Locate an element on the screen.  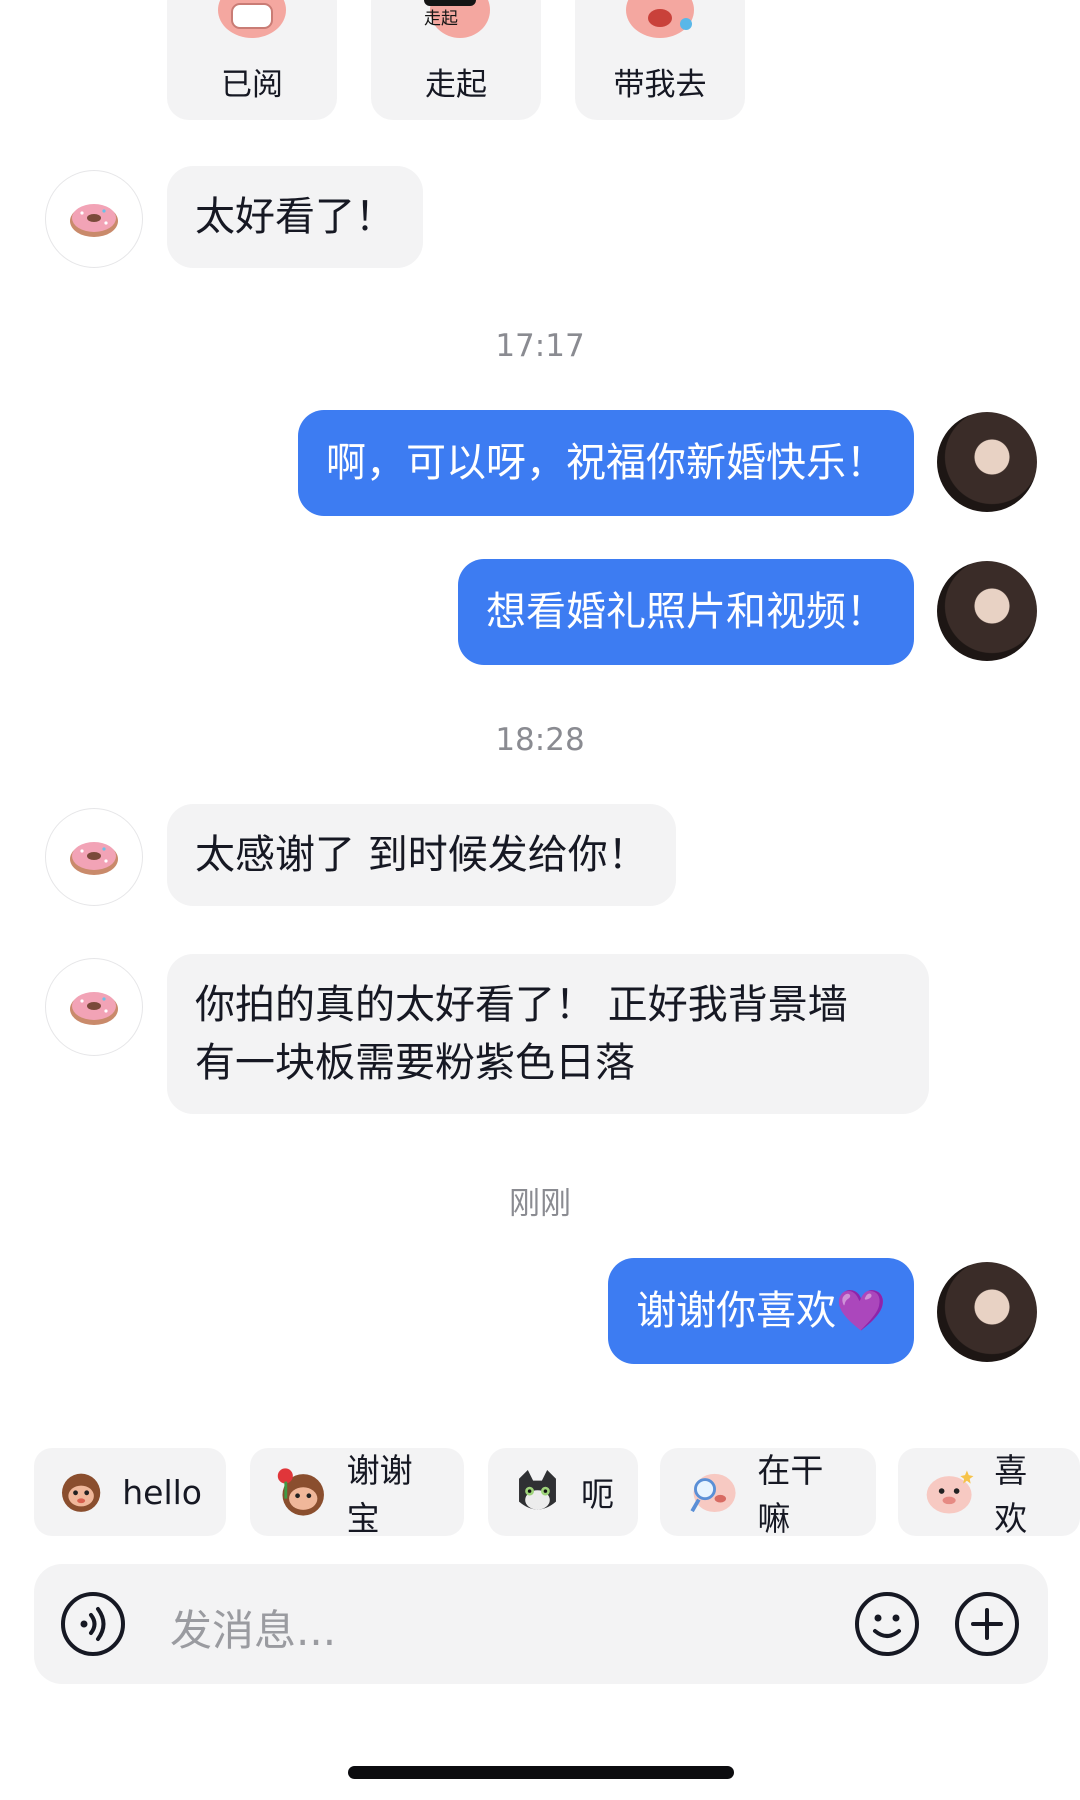
sticker-label: 走起 is located at coordinates (456, 85).